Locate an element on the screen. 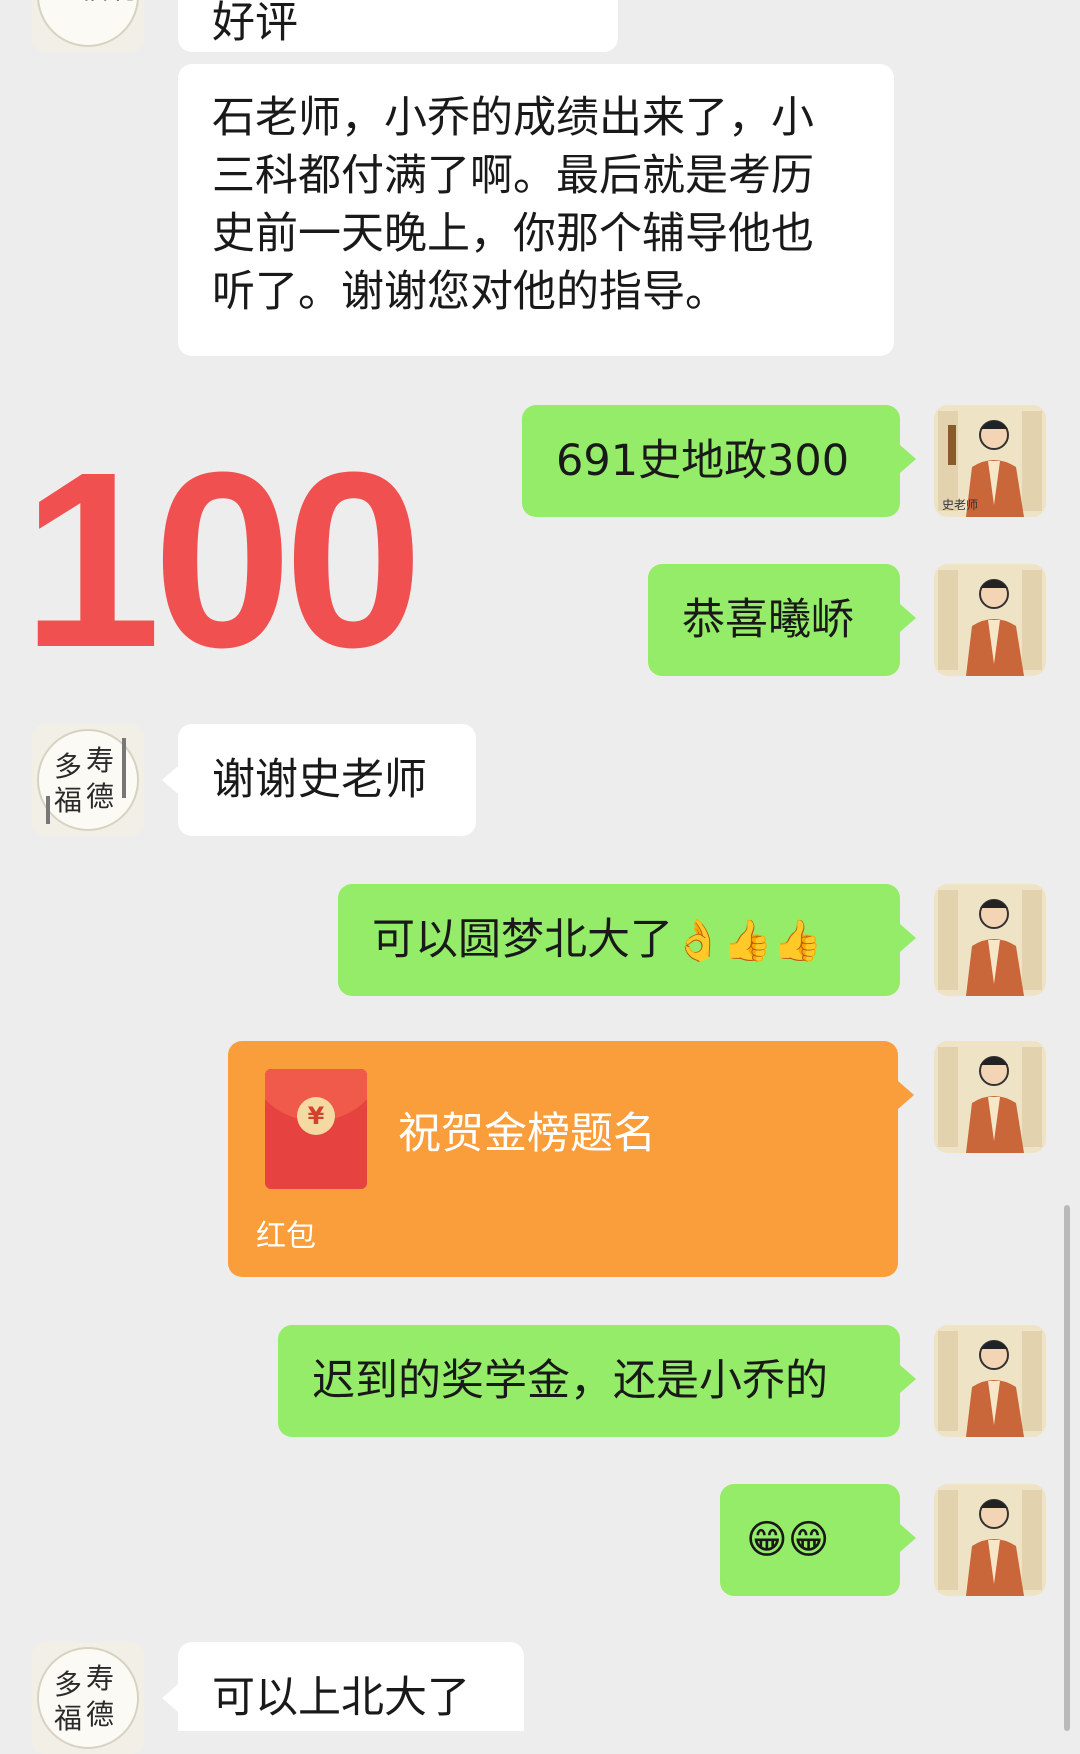 The width and height of the screenshot is (1080, 1754). message-bubble: 谢谢史老师 is located at coordinates (319, 780).